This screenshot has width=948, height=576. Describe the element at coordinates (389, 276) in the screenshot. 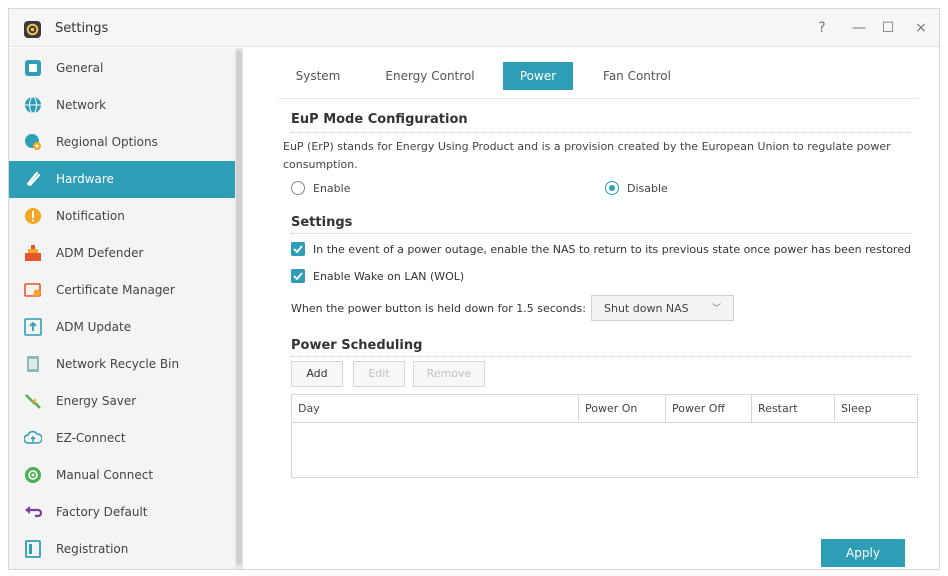

I see `wake-on-lan-label: Enable Wake on LAN (WOL)` at that location.